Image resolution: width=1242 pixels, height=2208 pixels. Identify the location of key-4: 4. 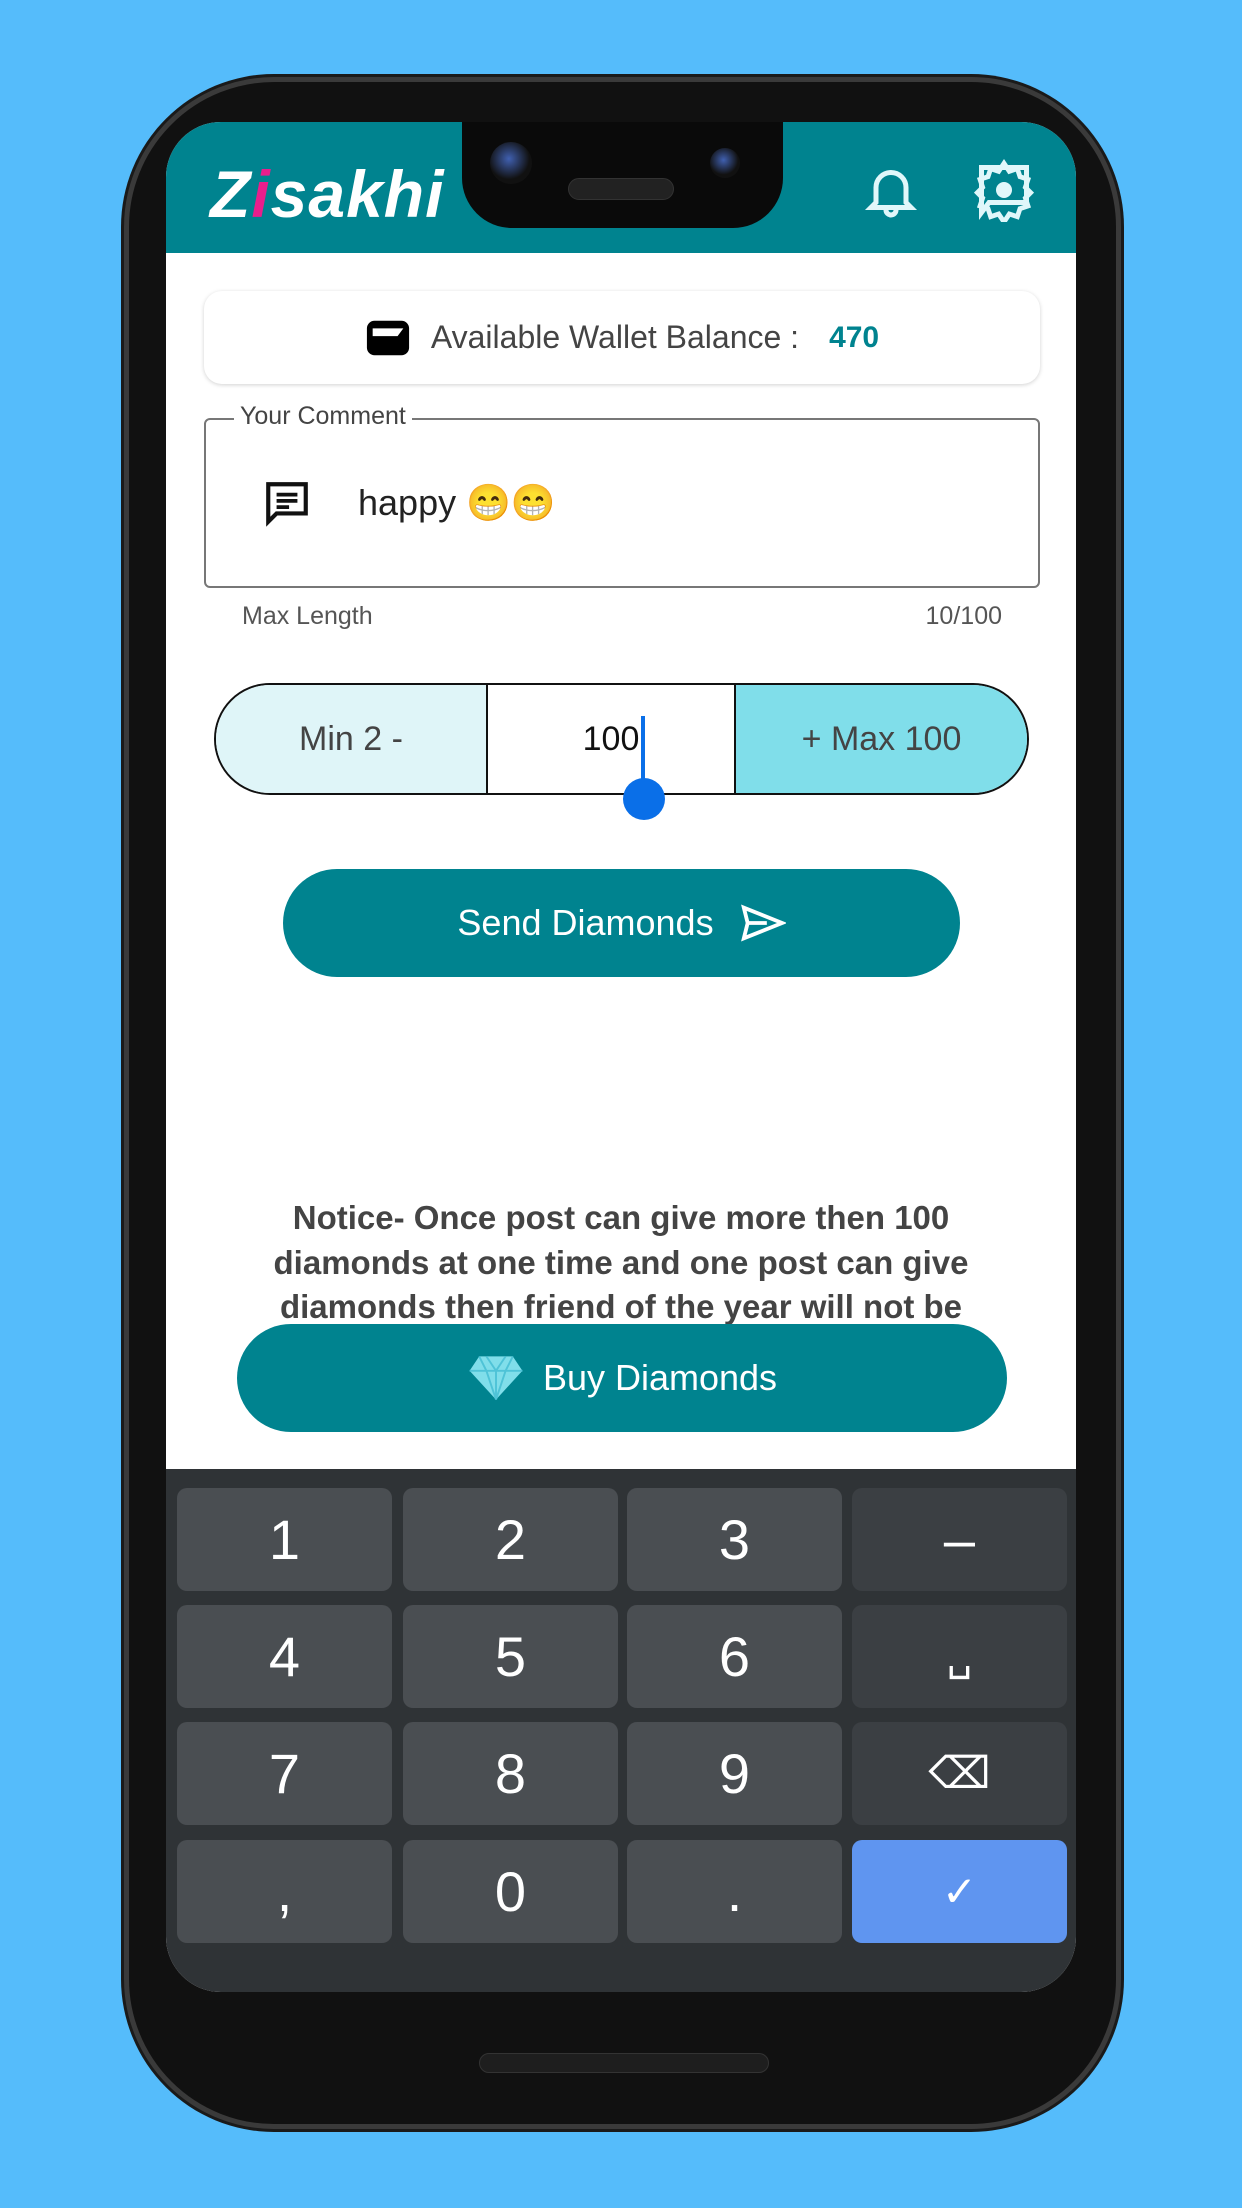
(284, 1656).